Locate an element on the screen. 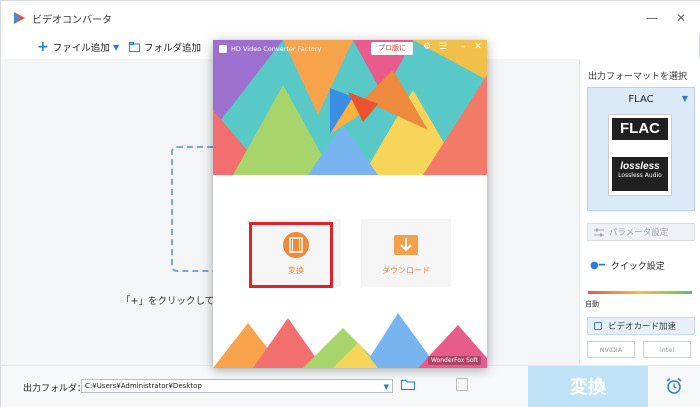 The height and width of the screenshot is (407, 700). brand-label: WonderFox Soft is located at coordinates (454, 360).